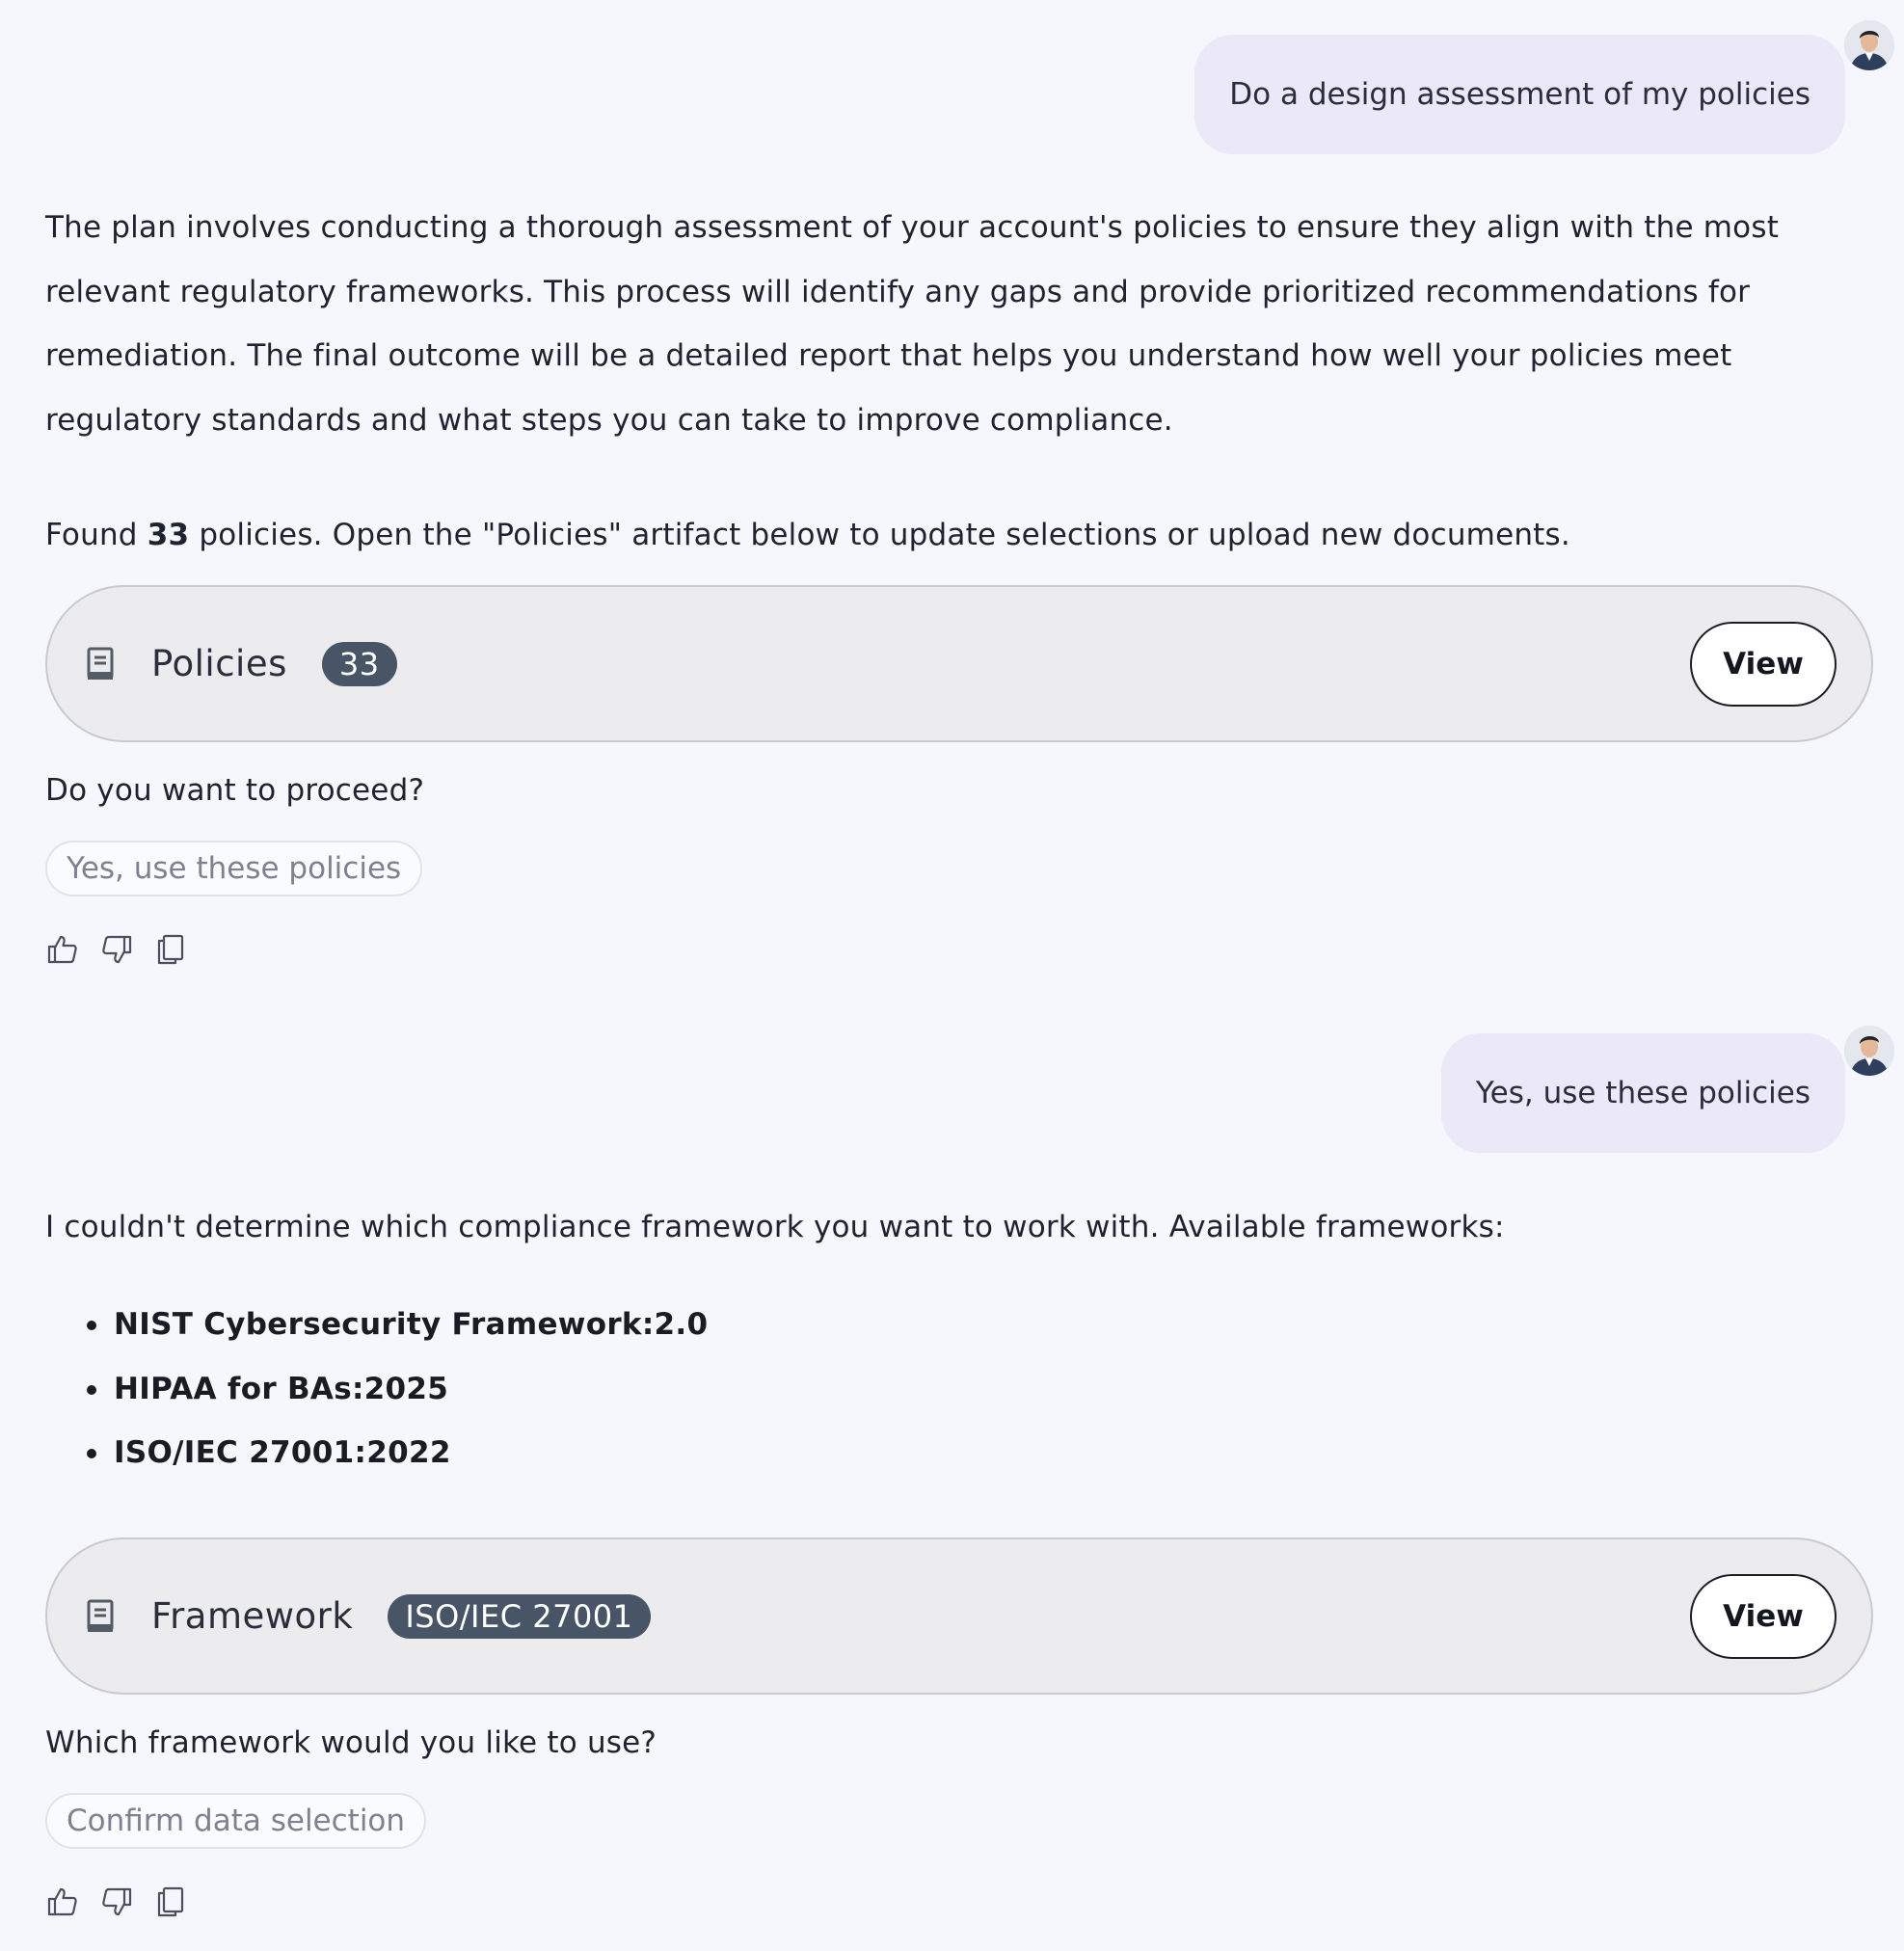  I want to click on suggestion-chip: Yes, use these policies, so click(234, 868).